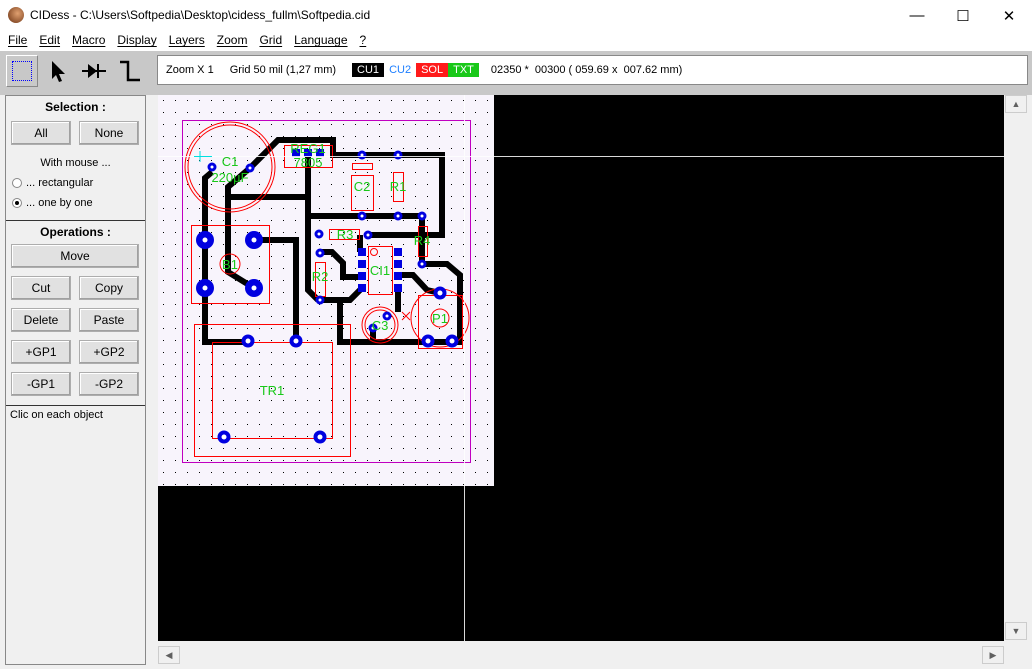 Image resolution: width=1032 pixels, height=669 pixels. Describe the element at coordinates (581, 655) in the screenshot. I see `horizontal-scrollbar: ◀ ▶` at that location.